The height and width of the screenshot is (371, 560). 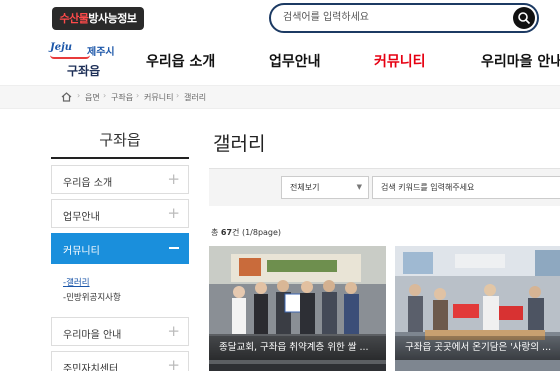 What do you see at coordinates (70, 57) in the screenshot?
I see `logo-swoosh` at bounding box center [70, 57].